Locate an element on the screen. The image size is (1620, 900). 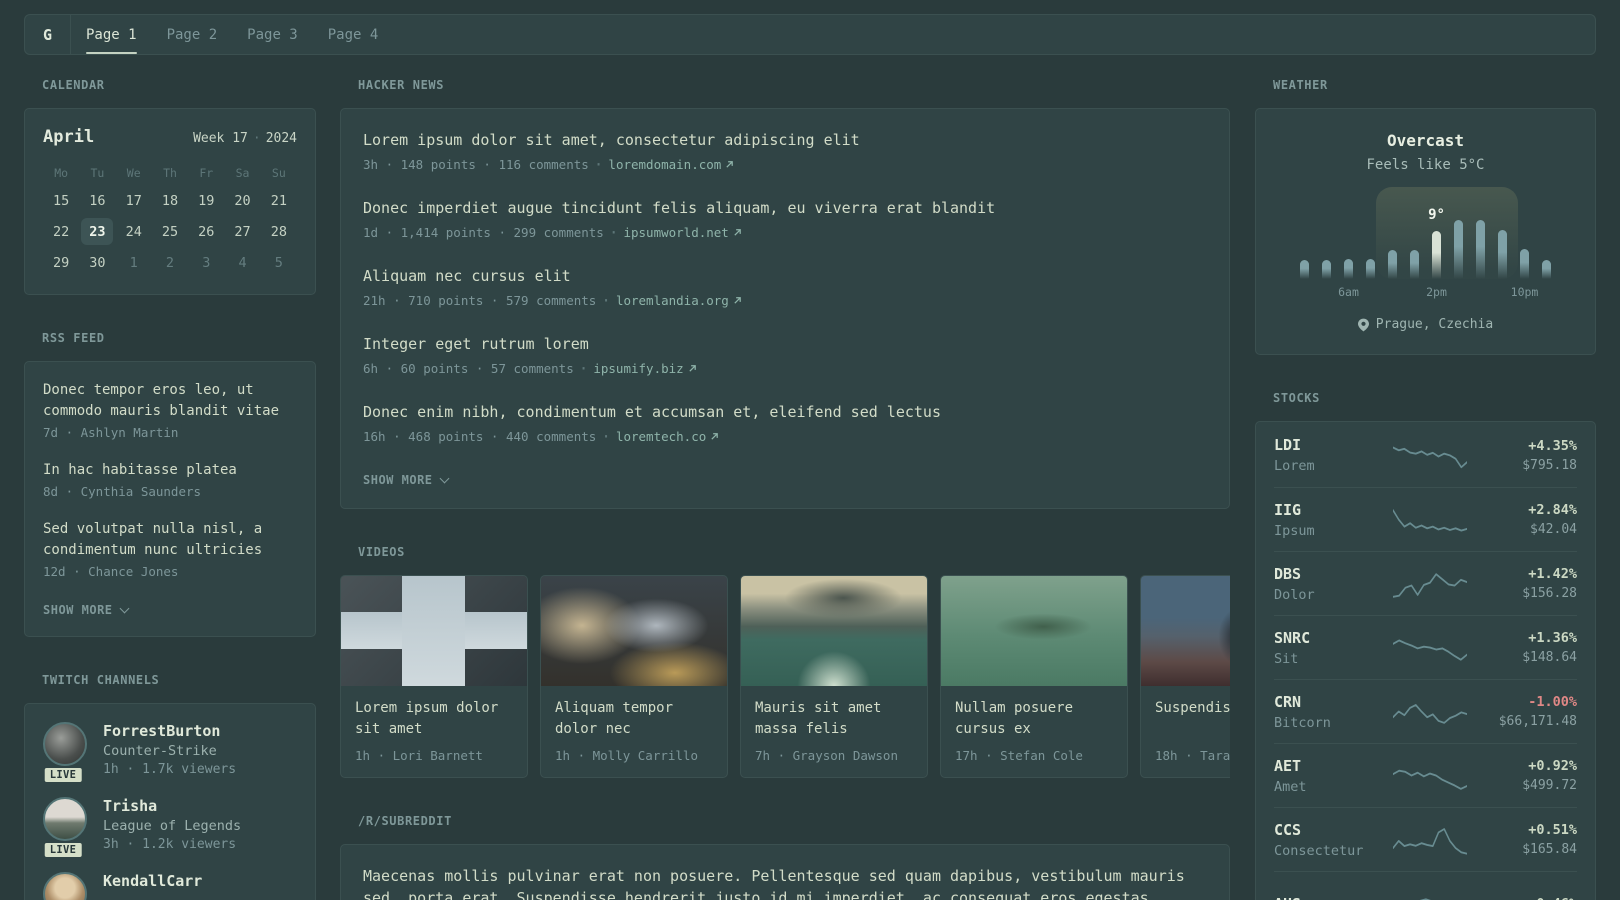
rss-item-meta: 7d · Ashlyn Martin is located at coordinates (111, 432).